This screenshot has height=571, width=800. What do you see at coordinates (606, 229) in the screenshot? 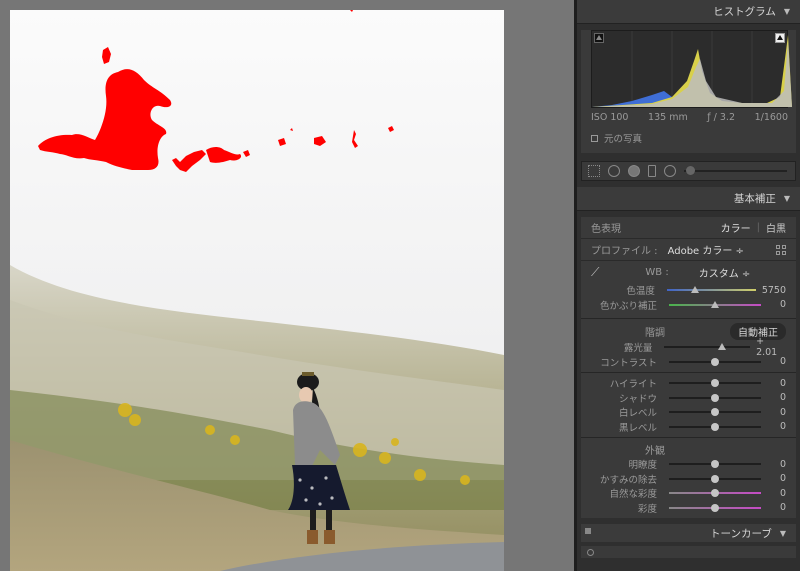
I see `treatment-label: 色表現` at bounding box center [606, 229].